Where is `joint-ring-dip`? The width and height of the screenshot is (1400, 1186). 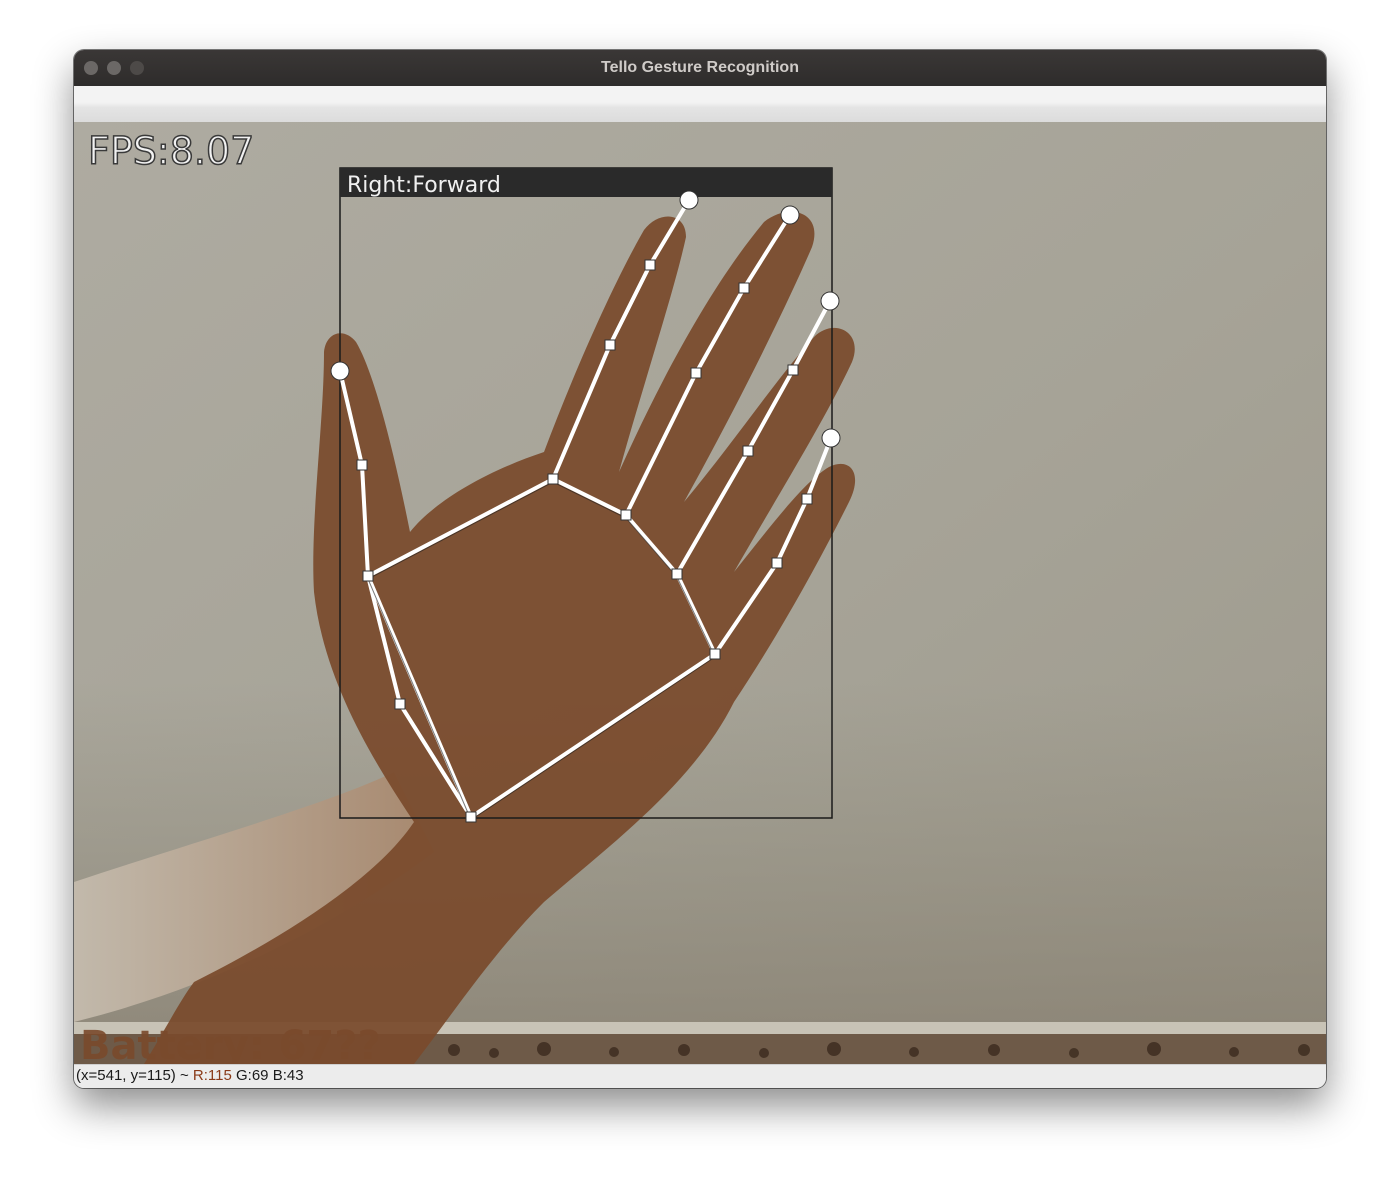 joint-ring-dip is located at coordinates (793, 370).